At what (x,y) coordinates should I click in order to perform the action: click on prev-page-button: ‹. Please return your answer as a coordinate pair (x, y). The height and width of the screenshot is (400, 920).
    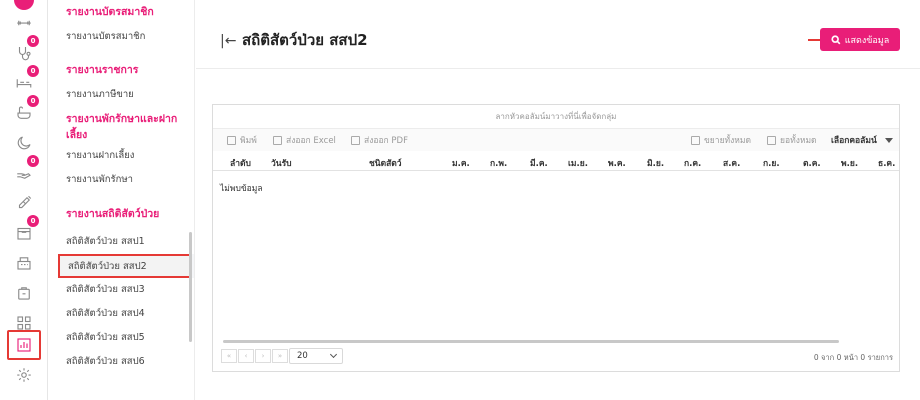
    Looking at the image, I should click on (246, 356).